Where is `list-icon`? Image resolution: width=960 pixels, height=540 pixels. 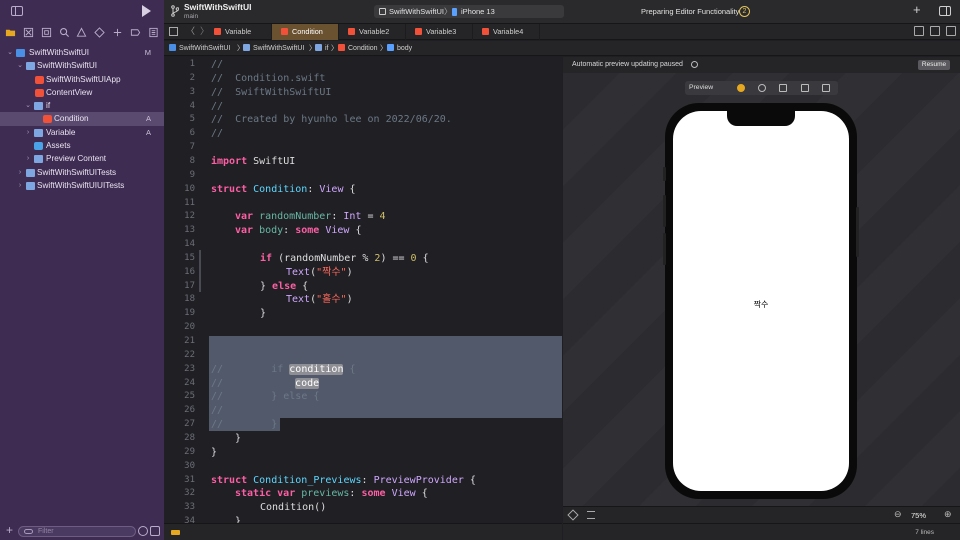 list-icon is located at coordinates (591, 515).